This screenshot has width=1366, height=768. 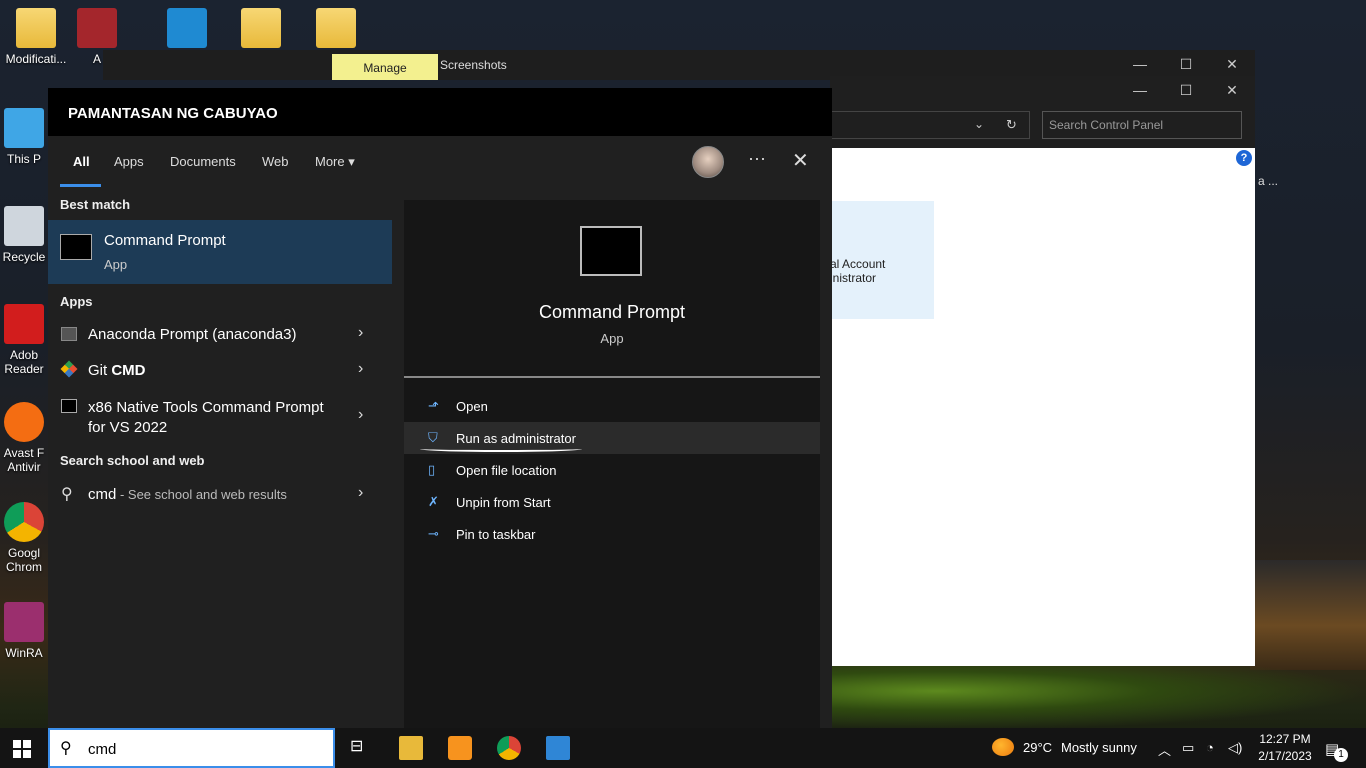 I want to click on desktop-icon-adobe: Adob Reader, so click(x=24, y=340).